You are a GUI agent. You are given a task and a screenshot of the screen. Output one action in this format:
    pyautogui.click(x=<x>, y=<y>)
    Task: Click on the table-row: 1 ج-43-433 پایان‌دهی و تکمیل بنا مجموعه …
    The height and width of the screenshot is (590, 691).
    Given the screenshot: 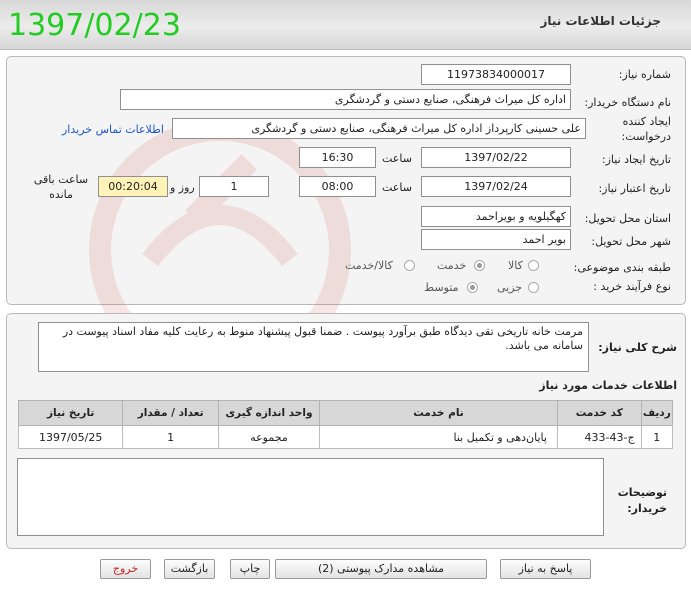 What is the action you would take?
    pyautogui.click(x=345, y=437)
    